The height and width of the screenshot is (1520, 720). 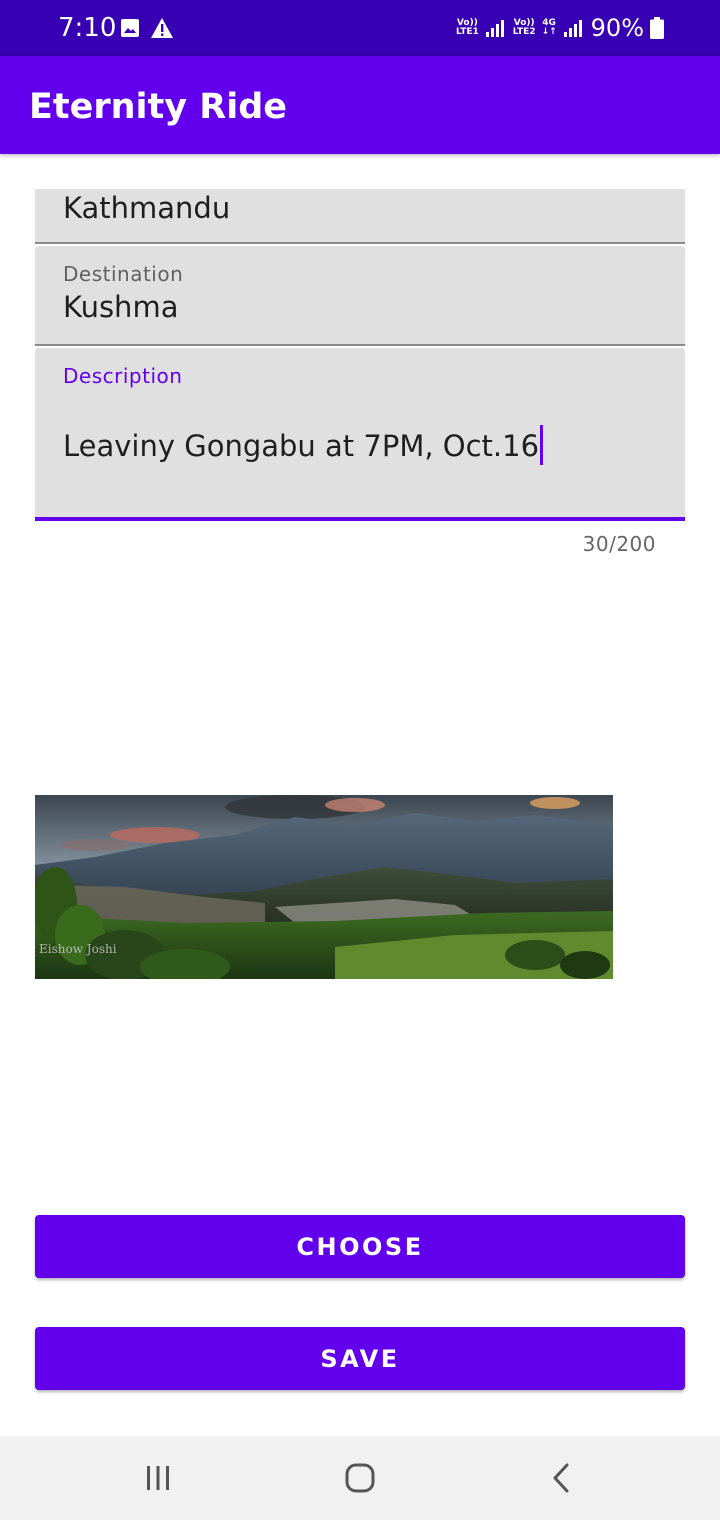 I want to click on destination-field: Destination Kushma, so click(x=360, y=296).